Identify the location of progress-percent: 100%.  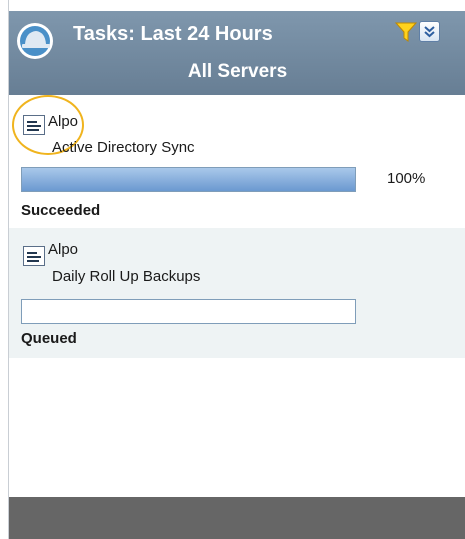
(406, 178).